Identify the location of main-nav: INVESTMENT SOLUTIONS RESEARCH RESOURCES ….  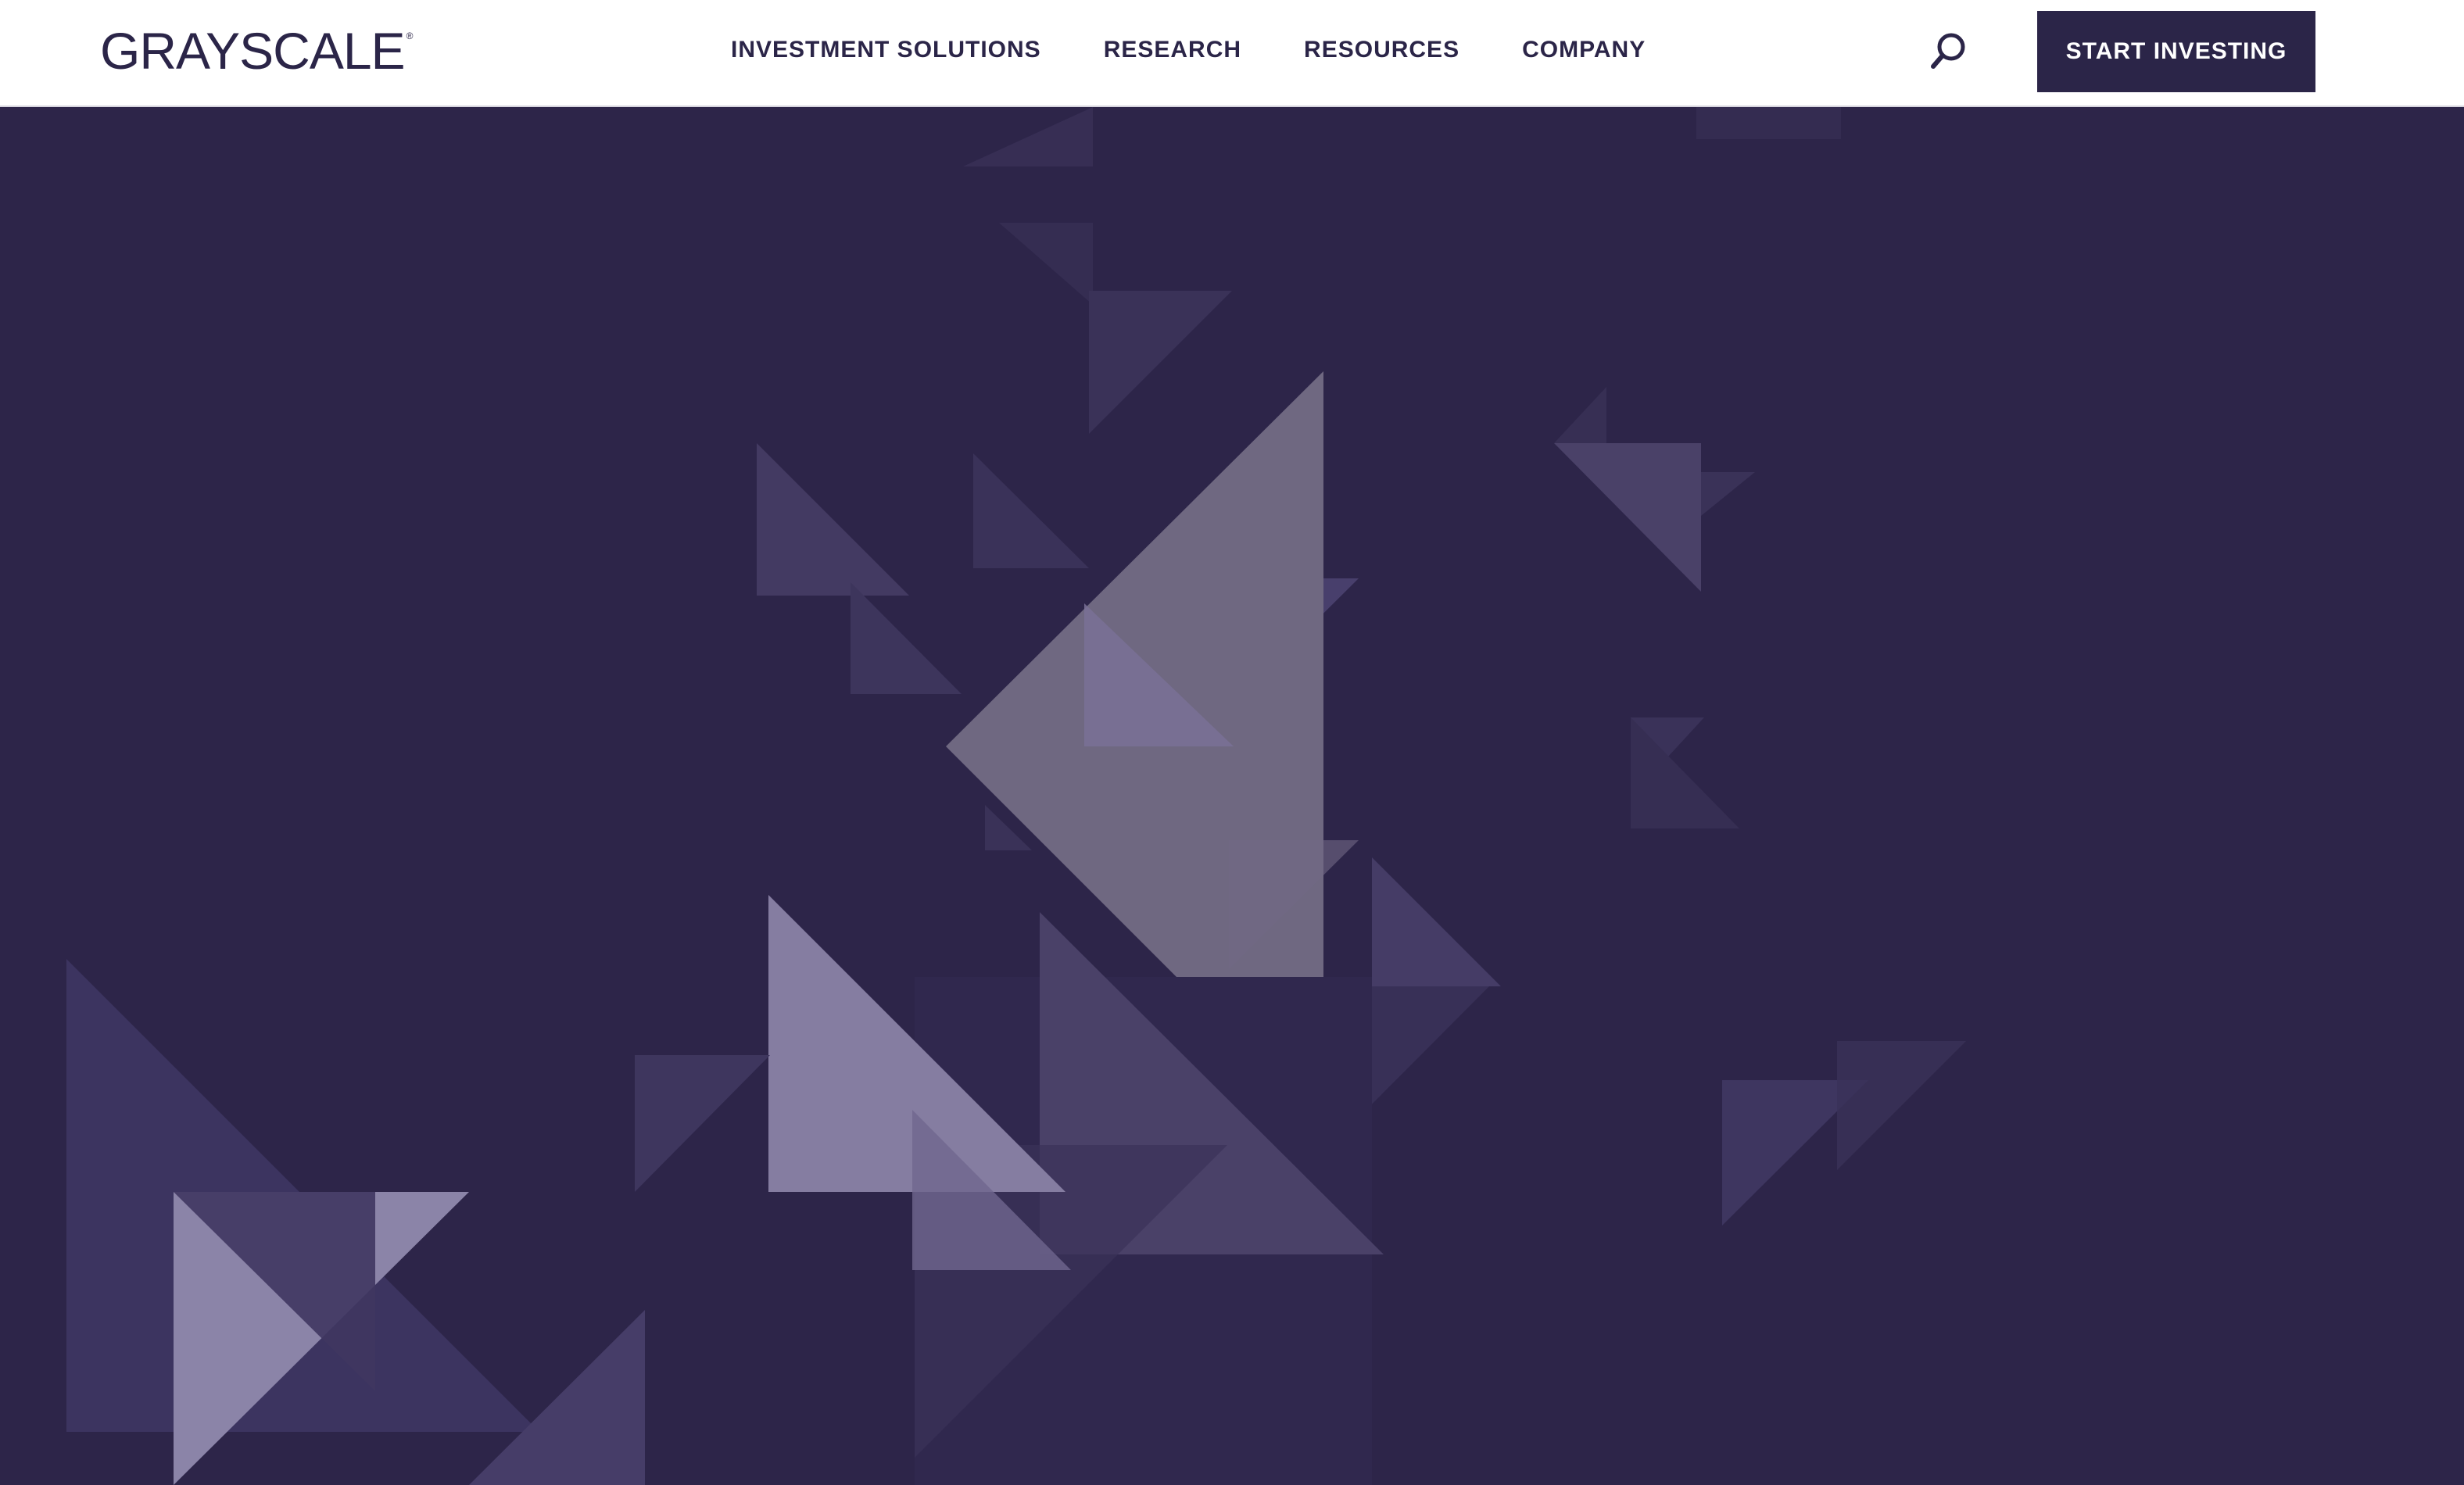
(1219, 49).